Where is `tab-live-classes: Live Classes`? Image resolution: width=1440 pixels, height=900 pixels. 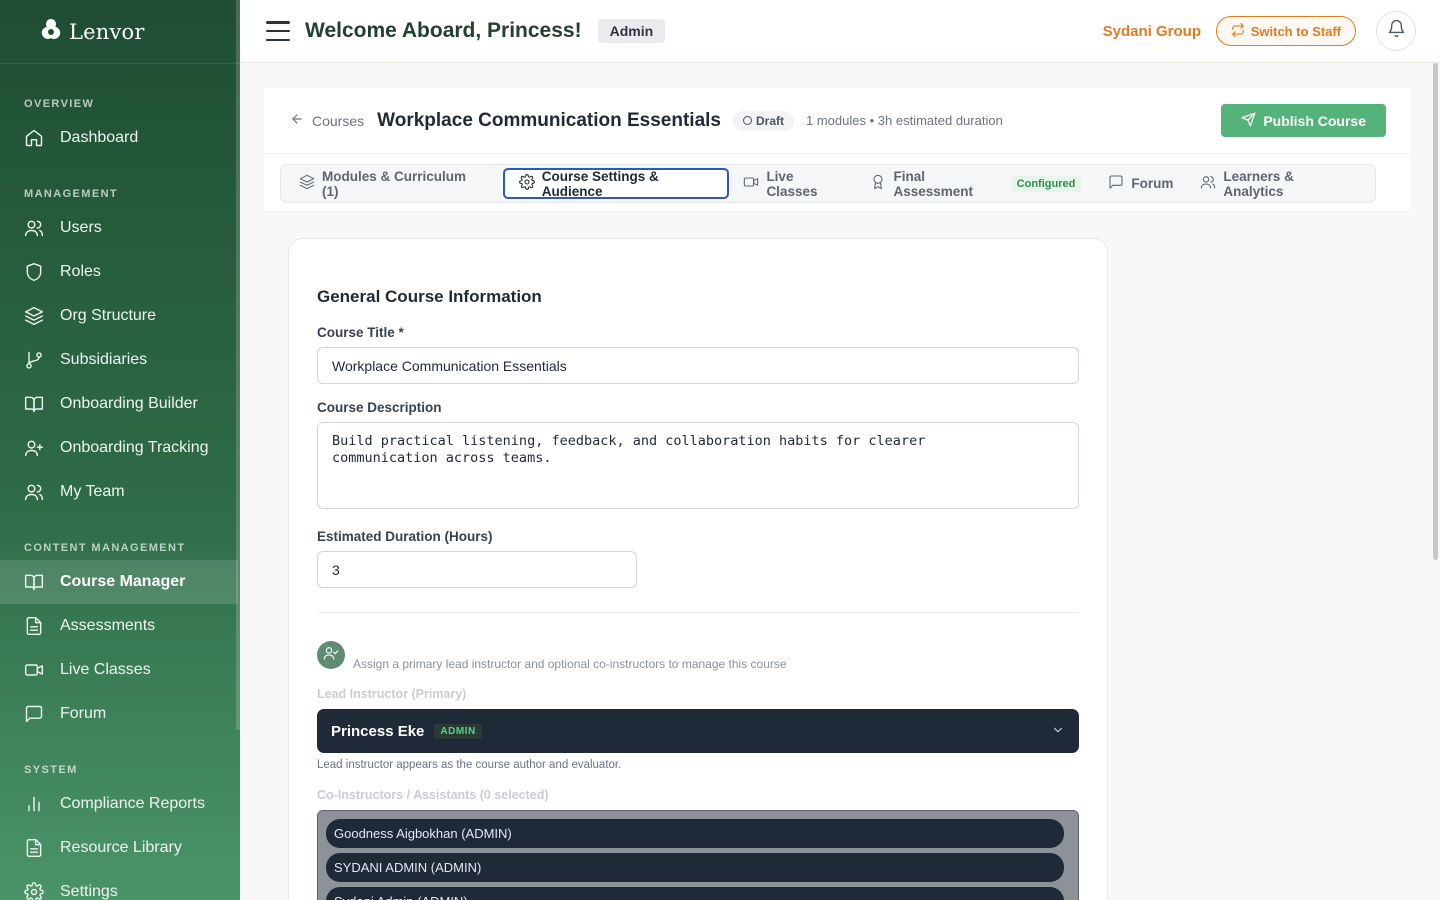 tab-live-classes: Live Classes is located at coordinates (798, 183).